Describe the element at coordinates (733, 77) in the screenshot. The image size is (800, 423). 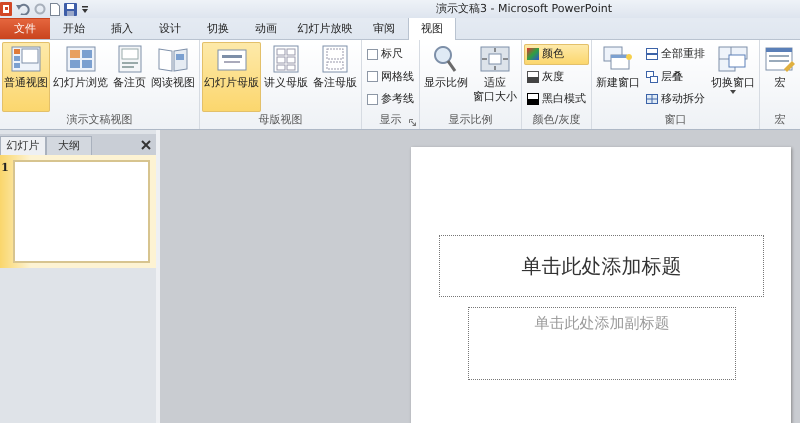
I see `ribbon-button: 切换窗口` at that location.